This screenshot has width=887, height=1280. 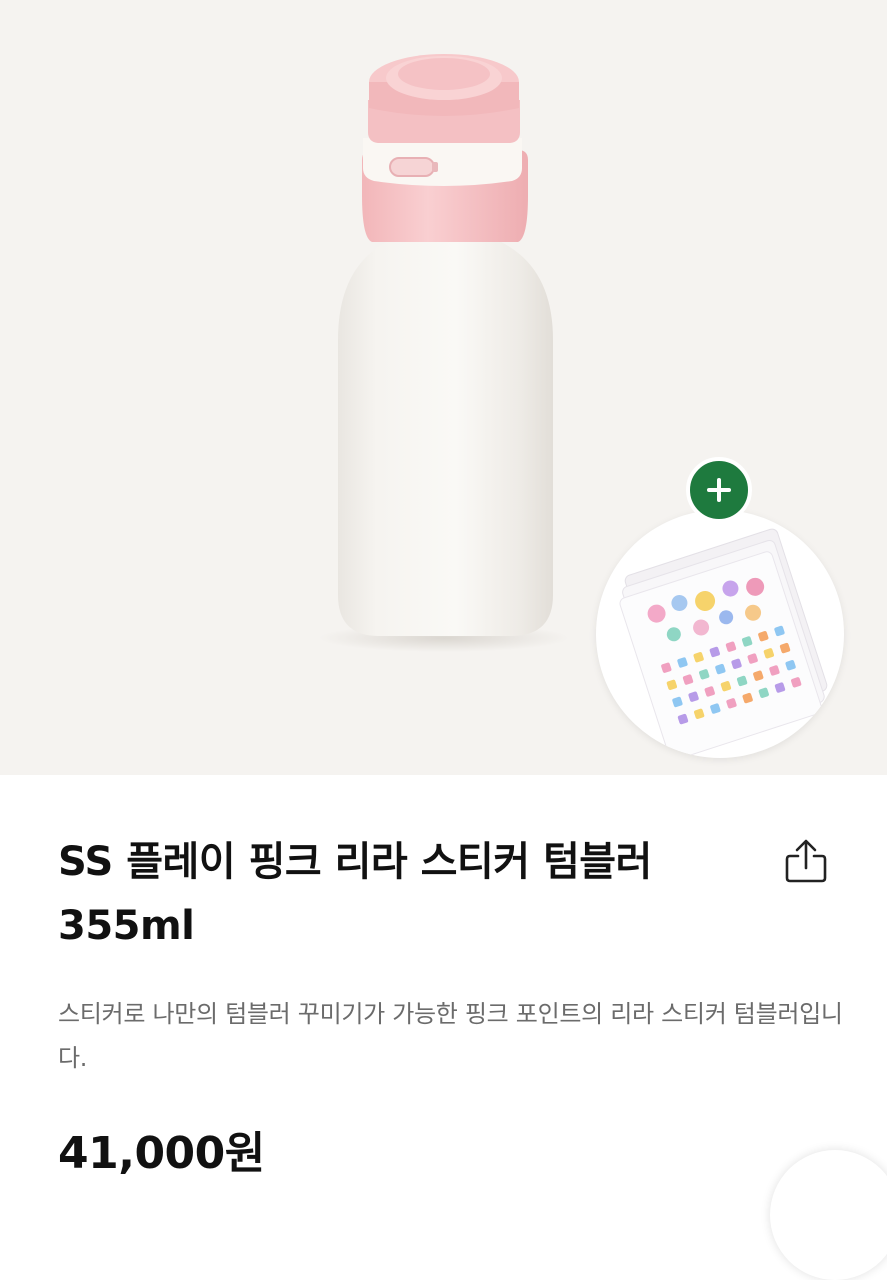 I want to click on floating-action-button, so click(x=828, y=1215).